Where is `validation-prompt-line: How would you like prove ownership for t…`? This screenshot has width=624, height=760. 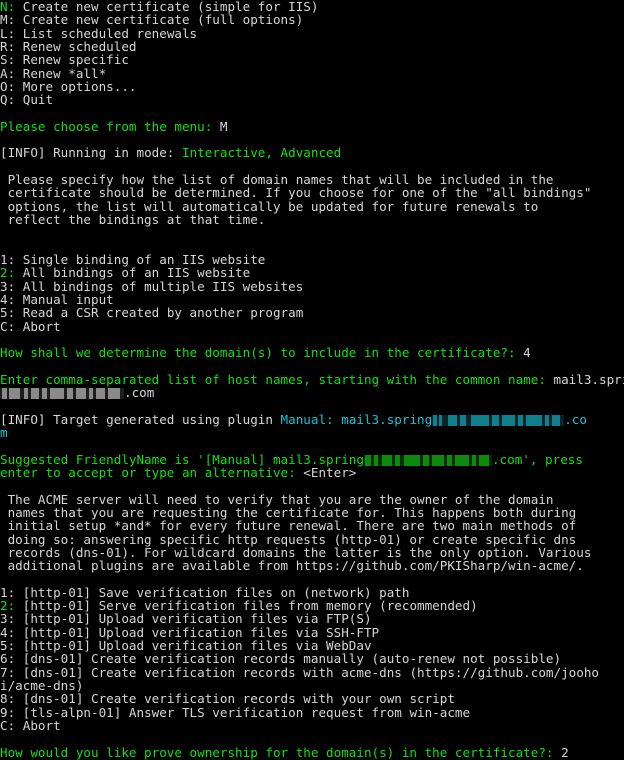 validation-prompt-line: How would you like prove ownership for t… is located at coordinates (312, 752).